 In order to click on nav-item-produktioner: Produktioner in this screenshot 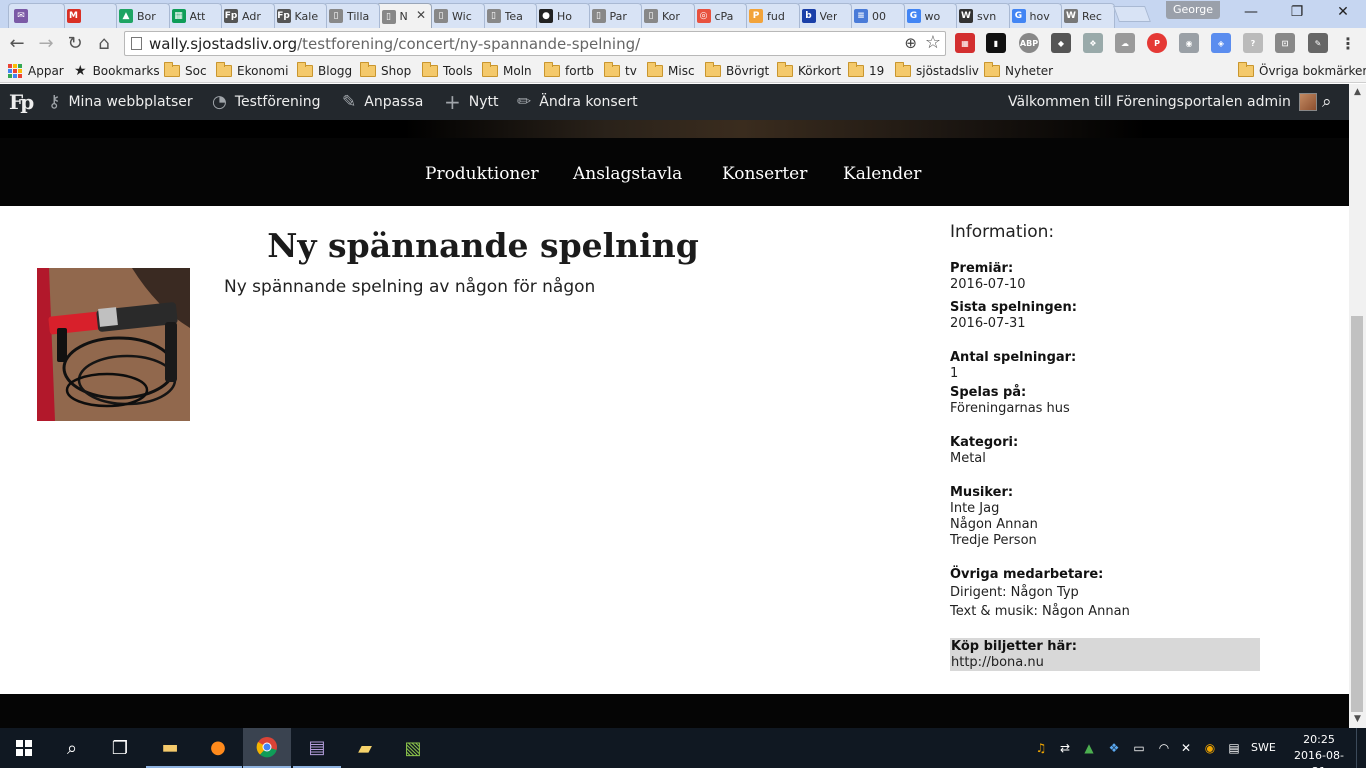, I will do `click(482, 174)`.